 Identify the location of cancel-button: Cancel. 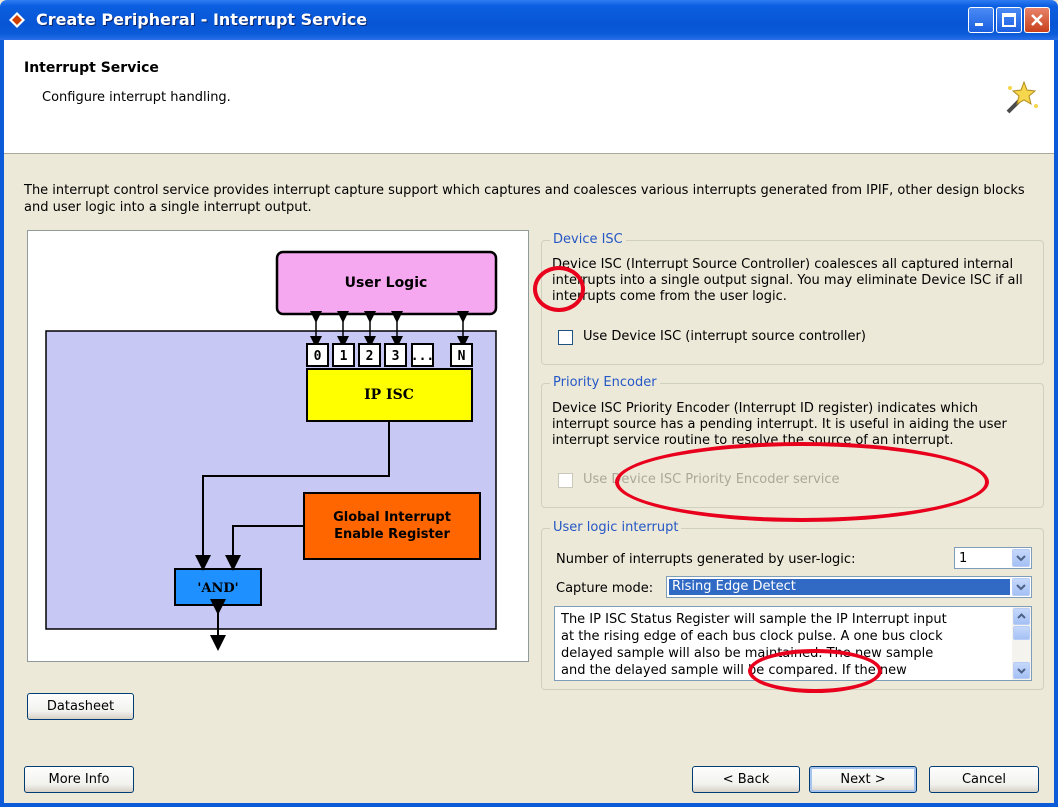
(984, 779).